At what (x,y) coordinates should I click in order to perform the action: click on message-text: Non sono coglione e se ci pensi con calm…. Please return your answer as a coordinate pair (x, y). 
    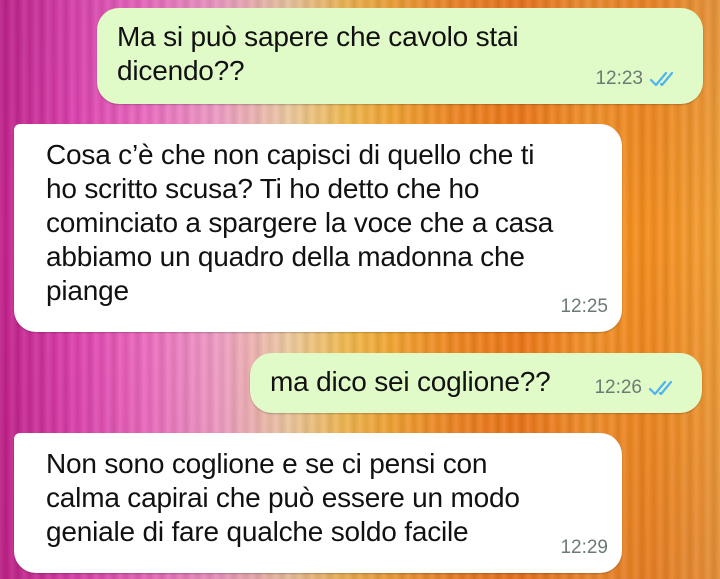
    Looking at the image, I should click on (283, 497).